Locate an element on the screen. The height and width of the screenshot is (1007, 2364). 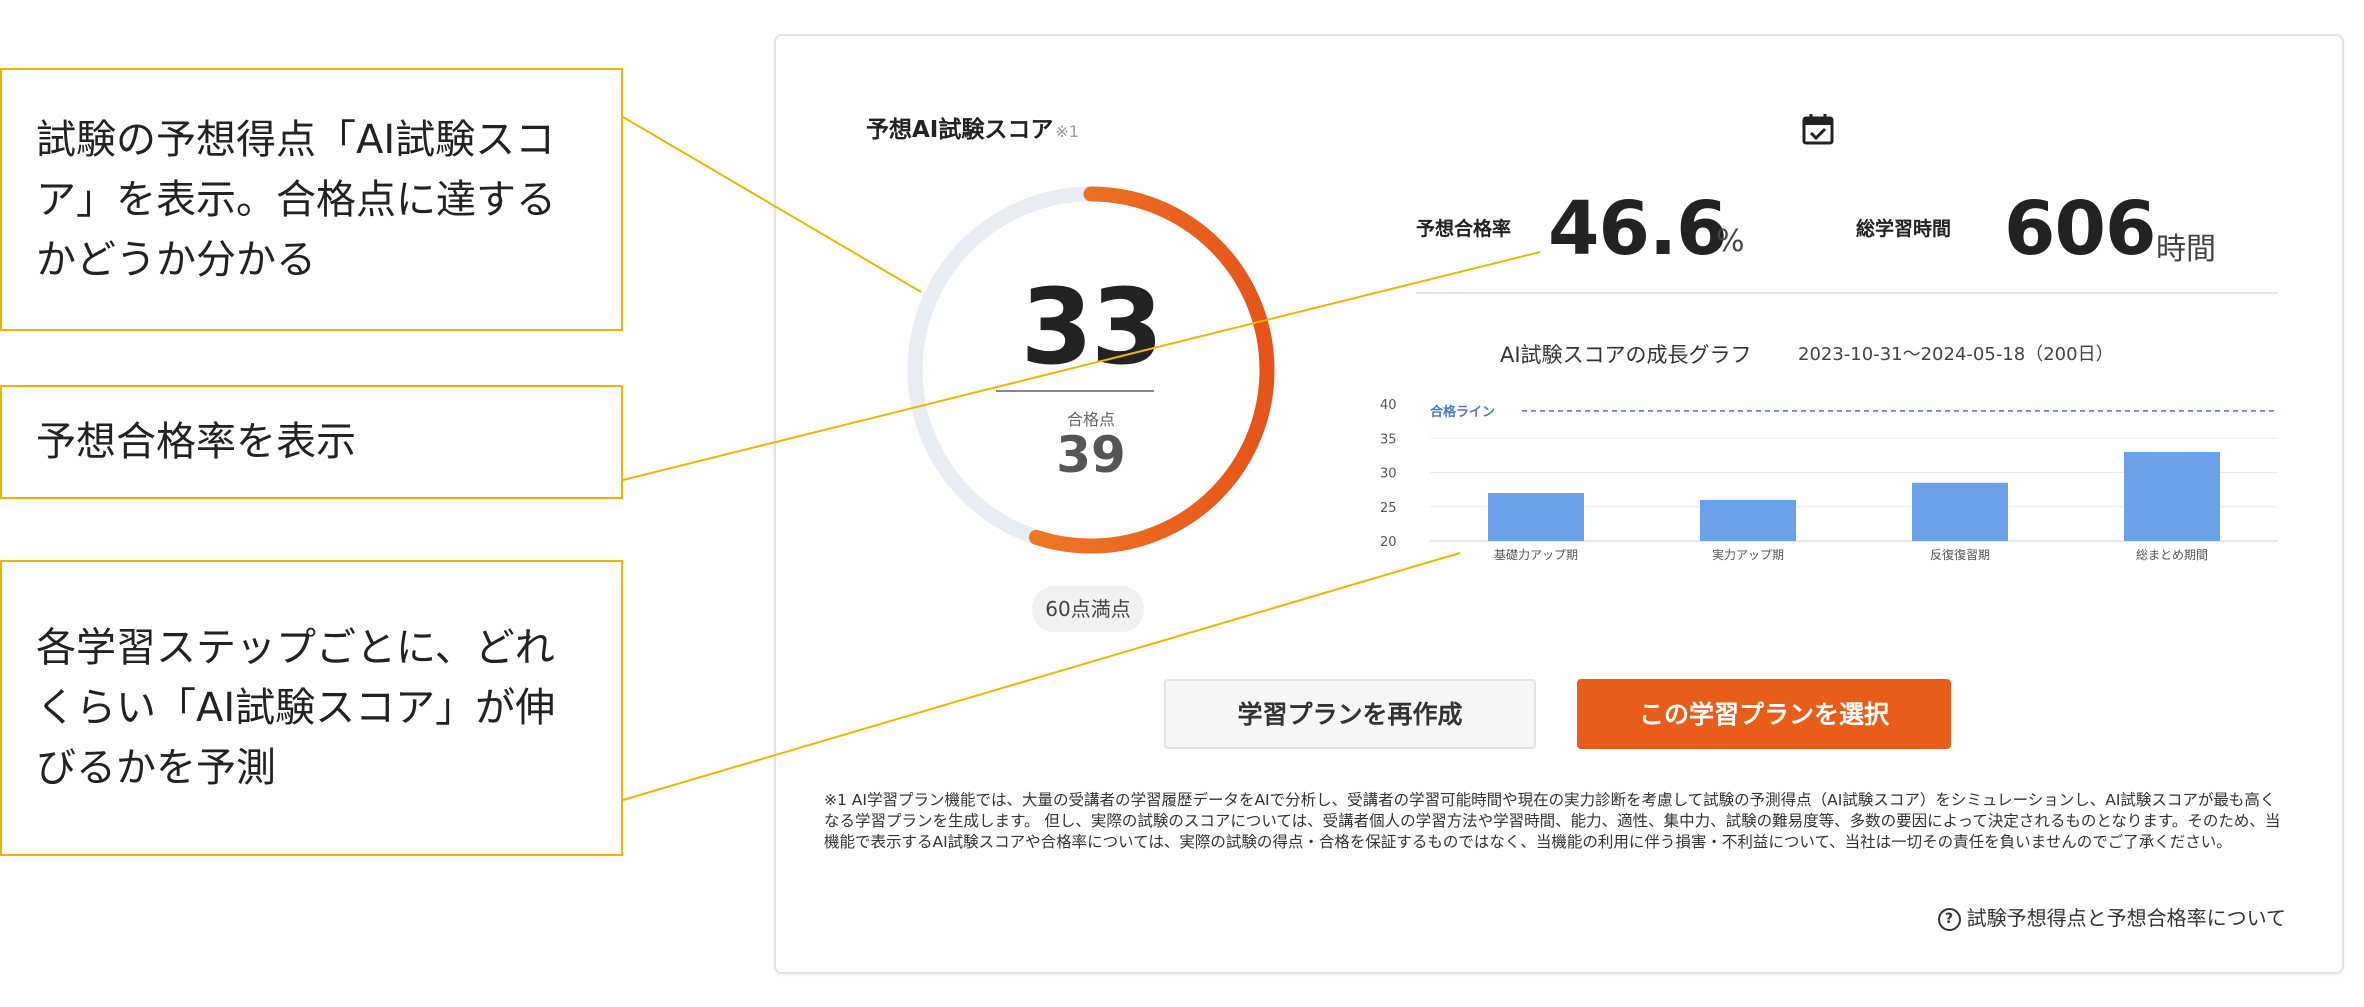
score-title-note: ※1 is located at coordinates (1067, 131).